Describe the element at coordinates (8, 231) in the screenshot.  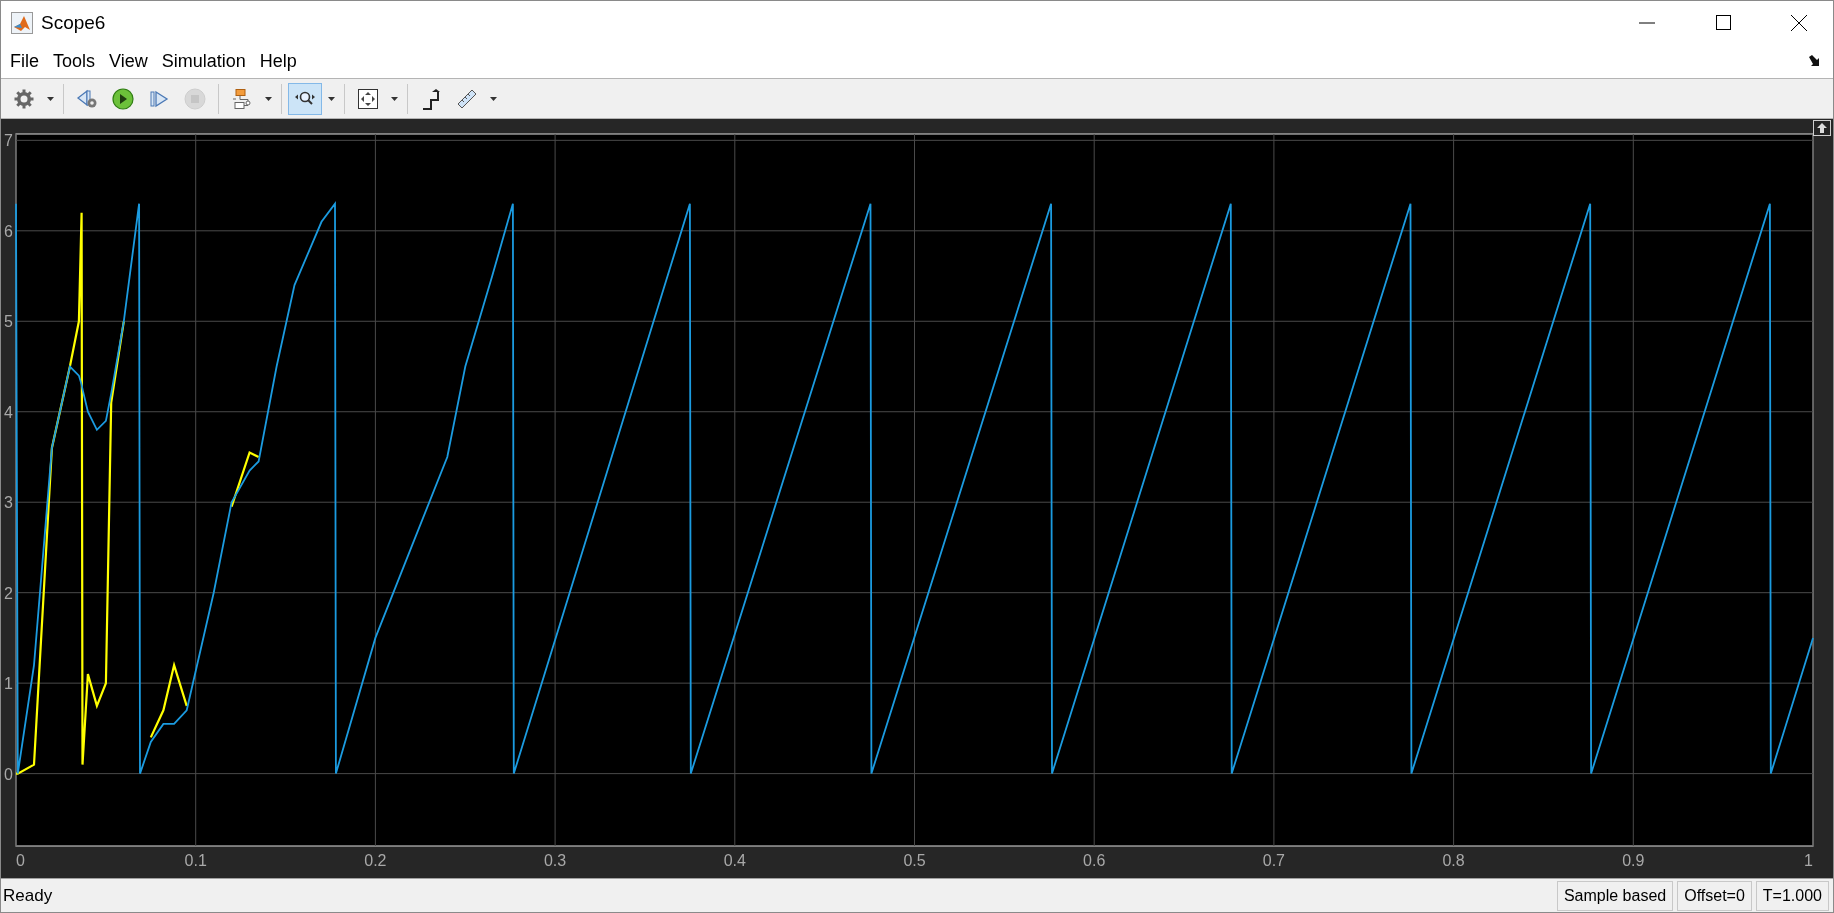
I see `y-tick-label: 6` at that location.